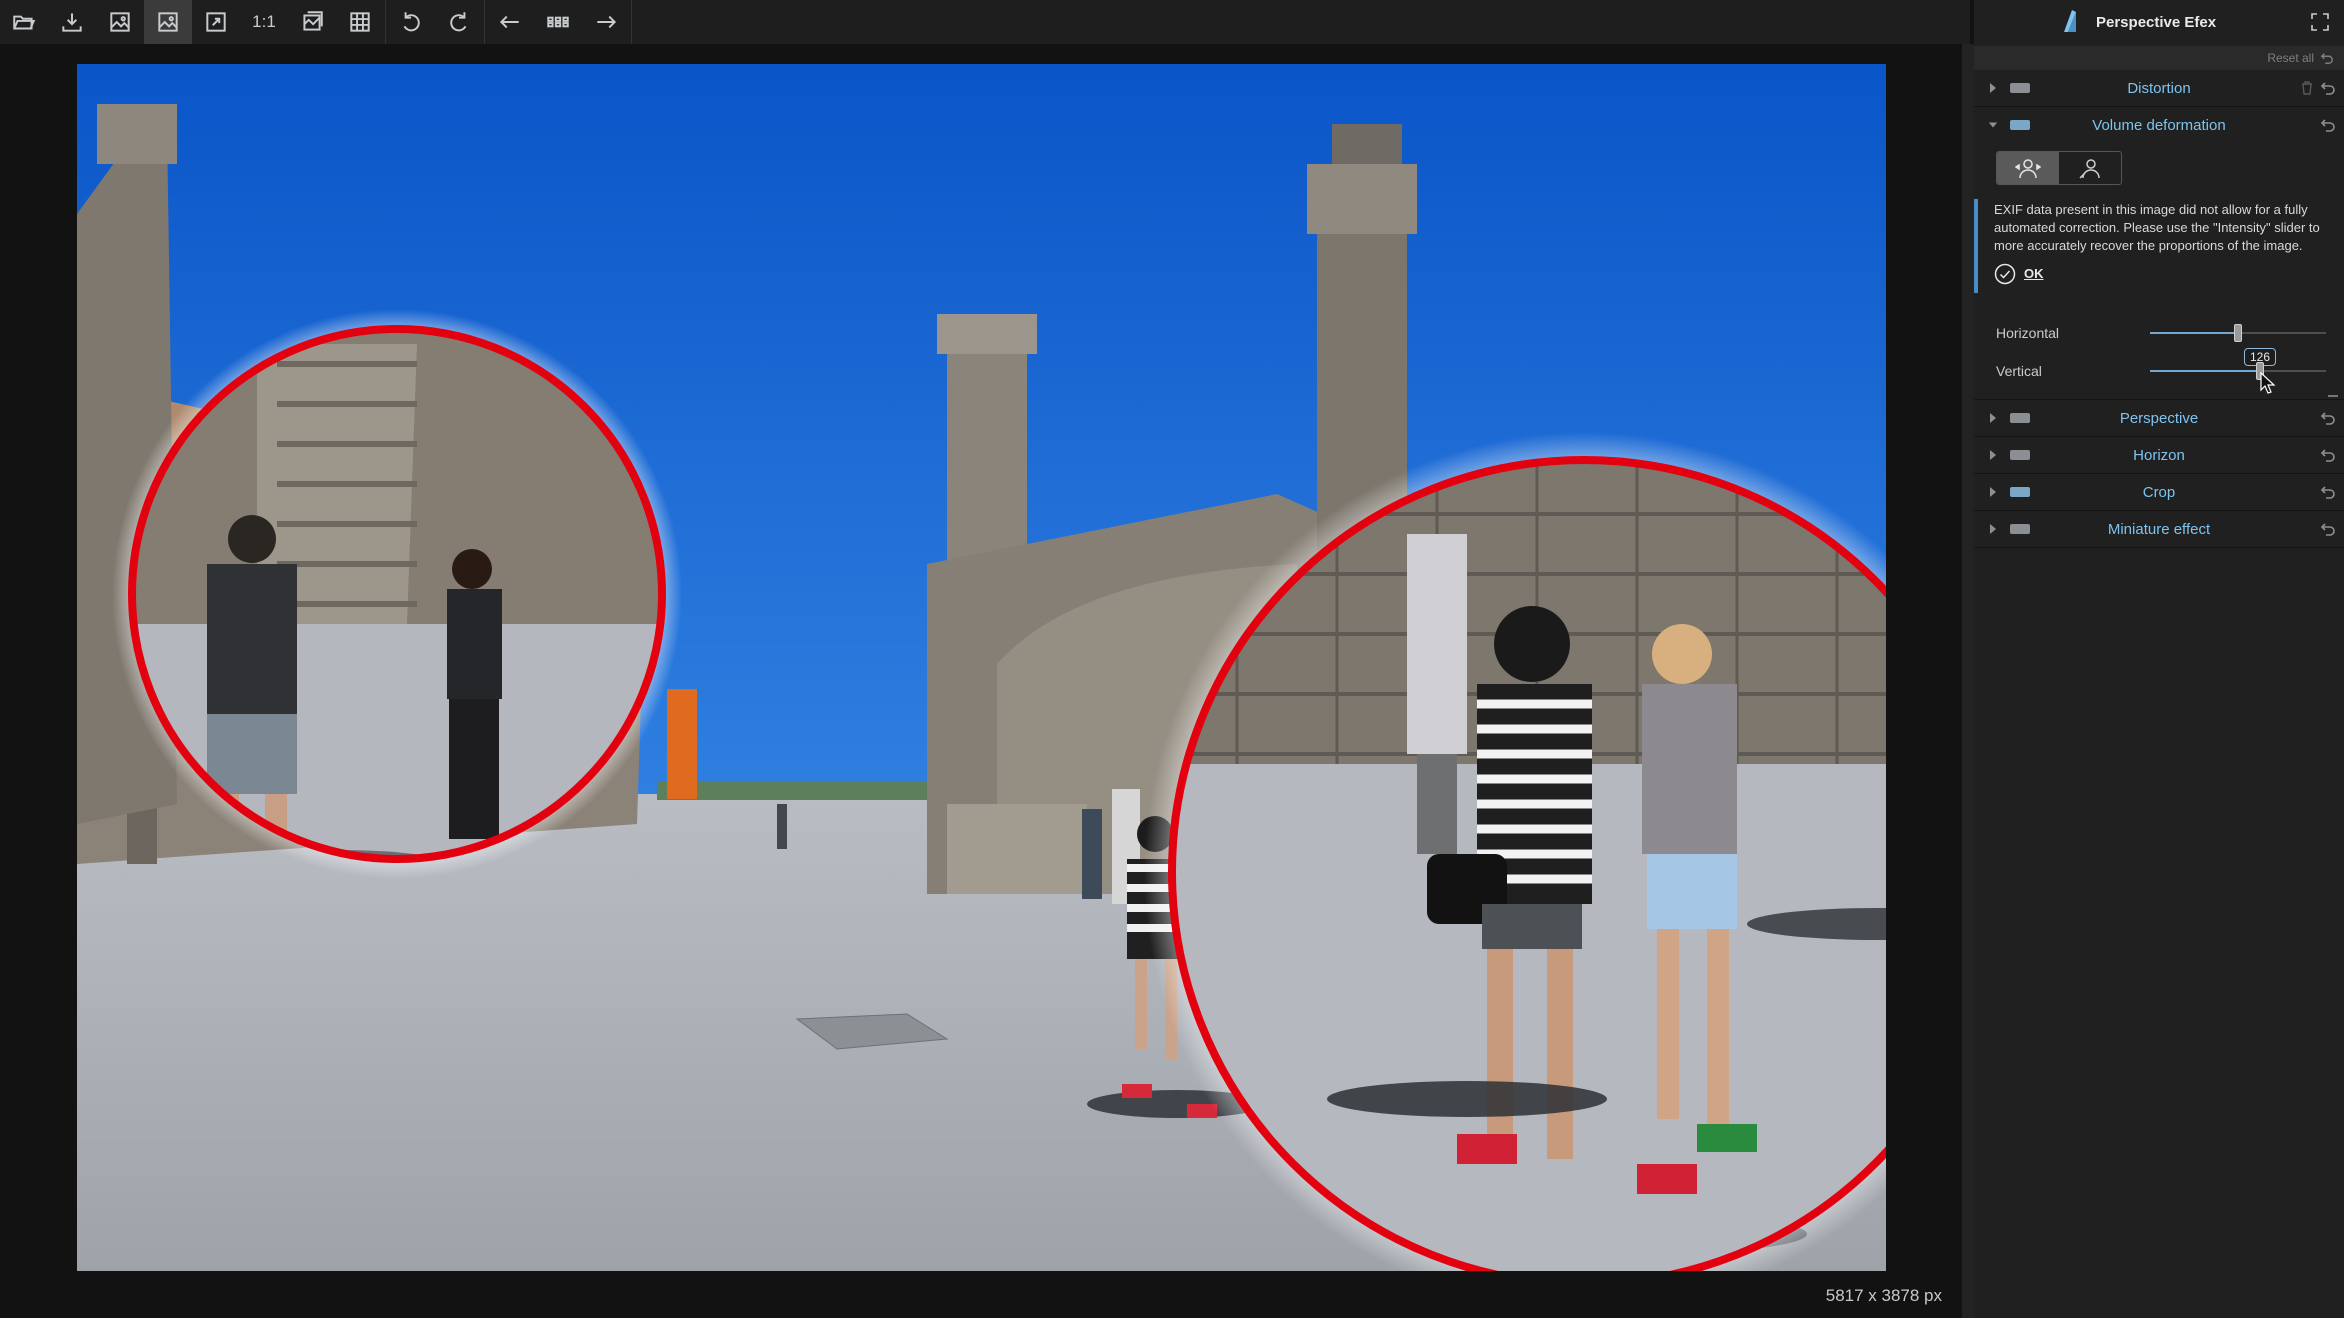 The height and width of the screenshot is (1318, 2344). I want to click on perspective-efex-logo-icon, so click(2070, 21).